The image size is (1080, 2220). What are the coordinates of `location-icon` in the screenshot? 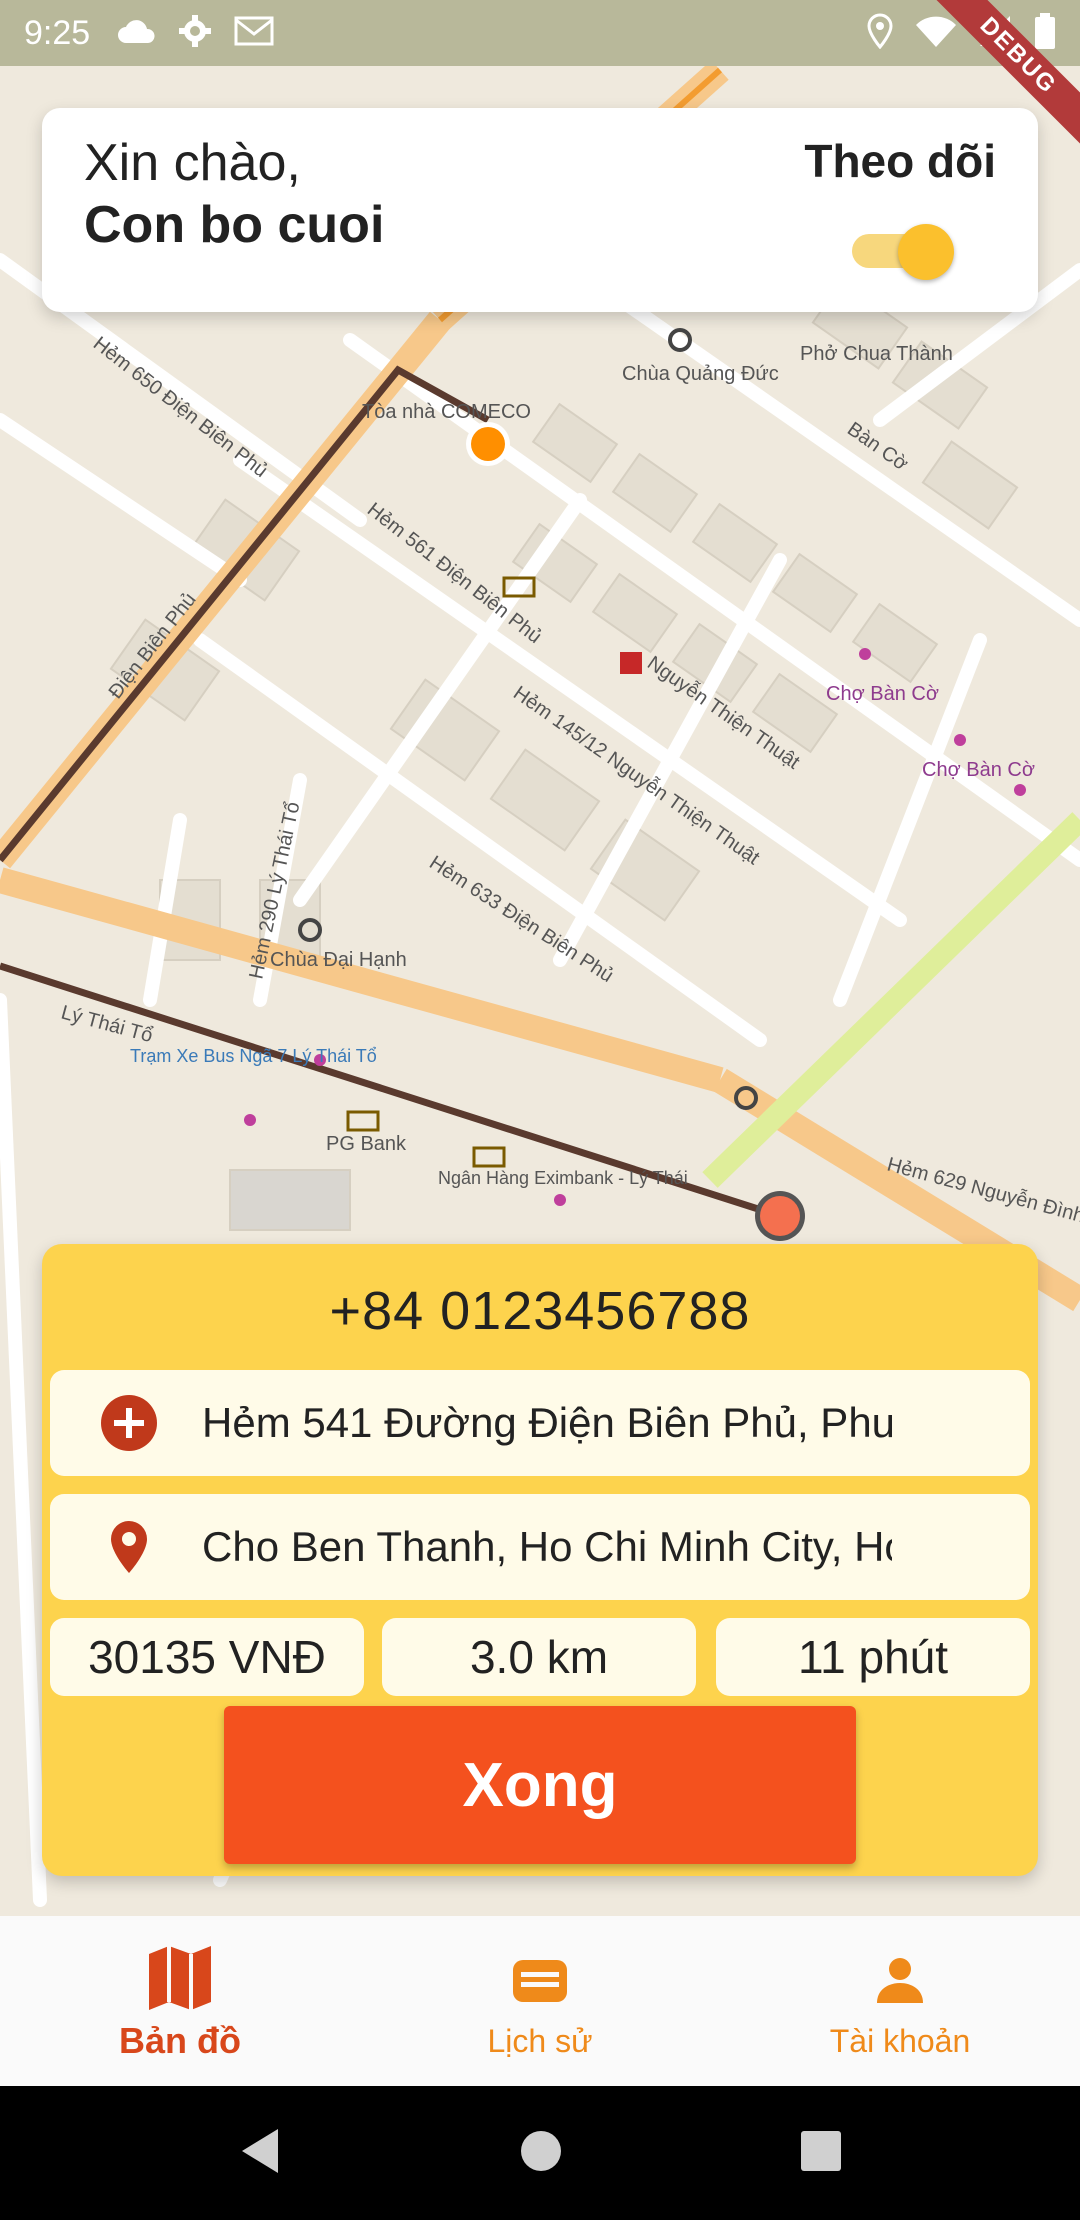 It's located at (880, 33).